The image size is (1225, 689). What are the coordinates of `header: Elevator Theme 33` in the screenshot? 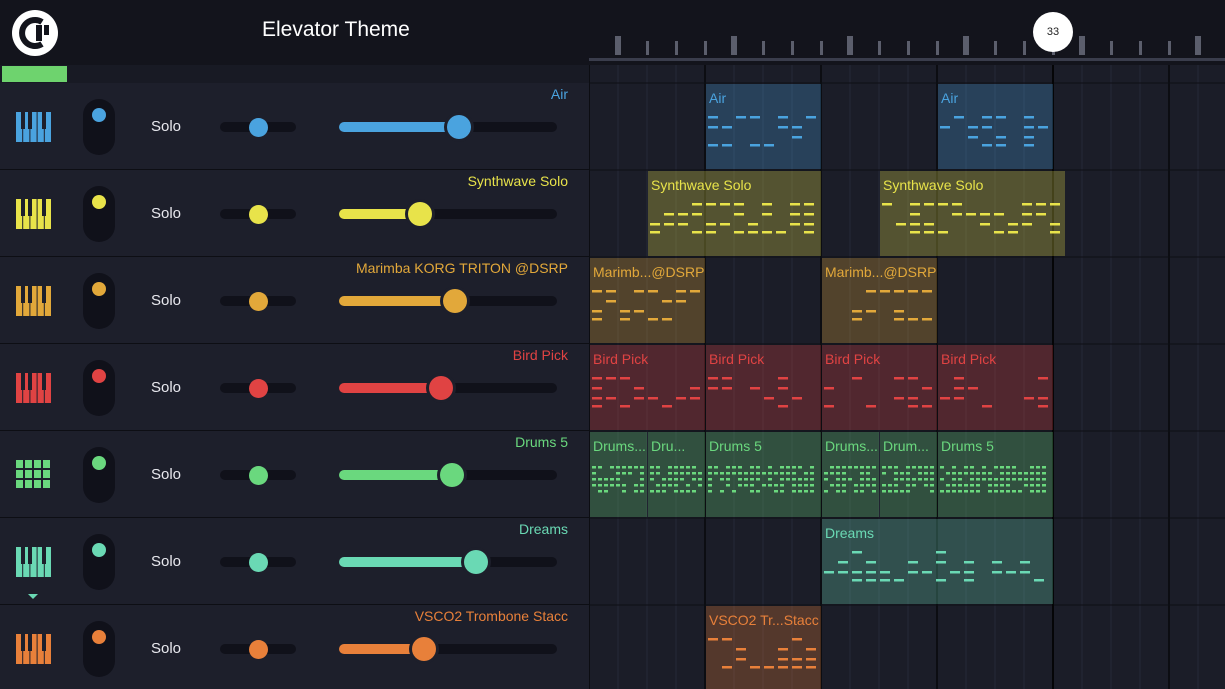 It's located at (612, 32).